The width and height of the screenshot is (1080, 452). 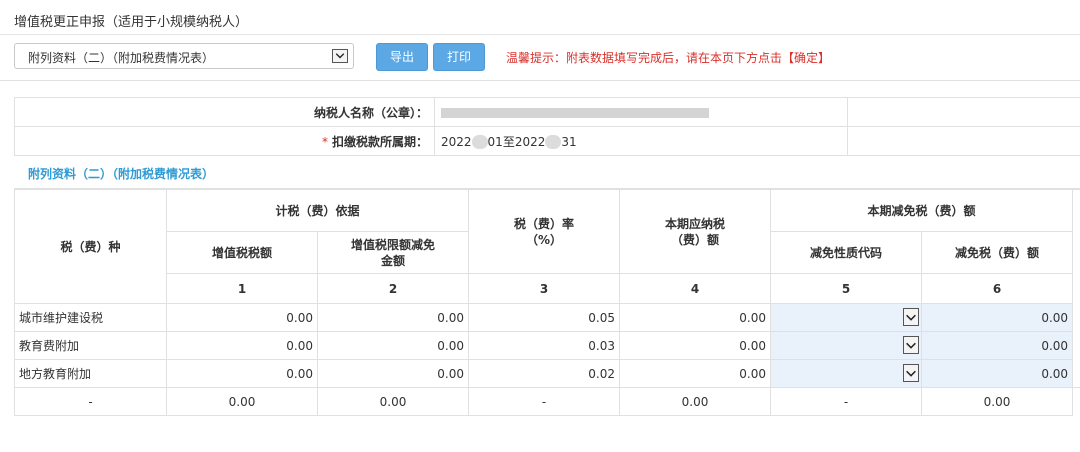 What do you see at coordinates (324, 141) in the screenshot?
I see `required-mark: *` at bounding box center [324, 141].